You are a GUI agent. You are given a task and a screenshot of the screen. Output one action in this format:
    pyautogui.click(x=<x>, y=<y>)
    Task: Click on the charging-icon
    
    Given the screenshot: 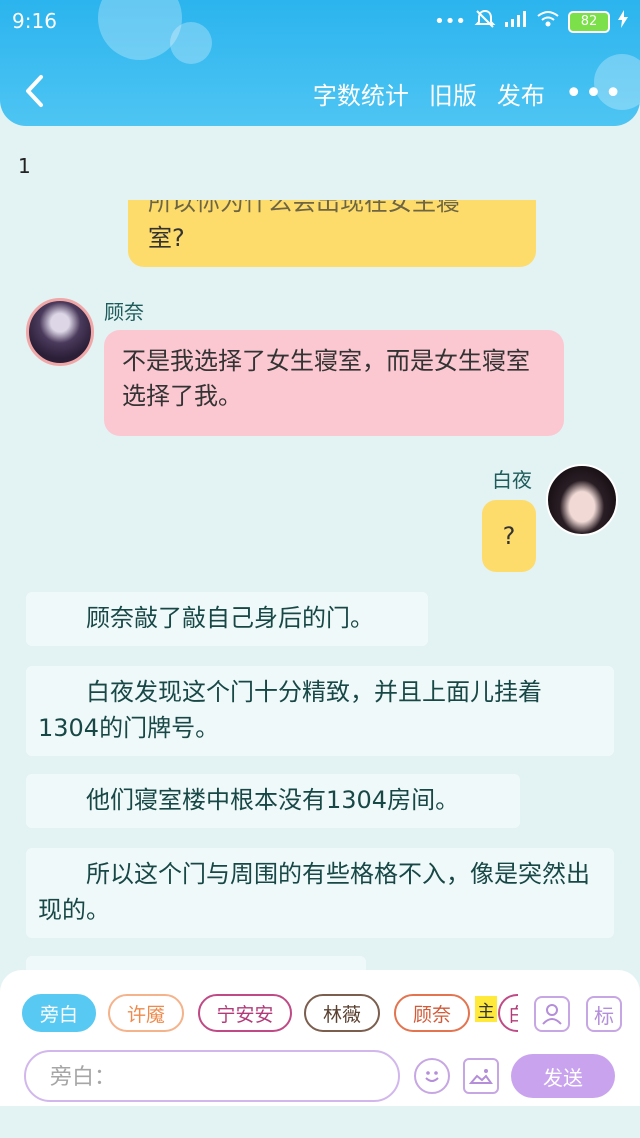 What is the action you would take?
    pyautogui.click(x=623, y=21)
    